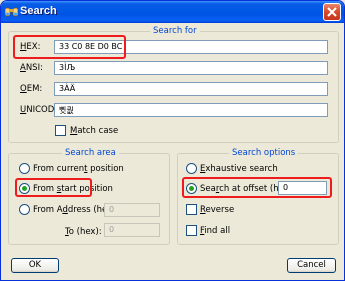 This screenshot has width=345, height=281. What do you see at coordinates (132, 230) in the screenshot?
I see `to-hex-input: 0` at bounding box center [132, 230].